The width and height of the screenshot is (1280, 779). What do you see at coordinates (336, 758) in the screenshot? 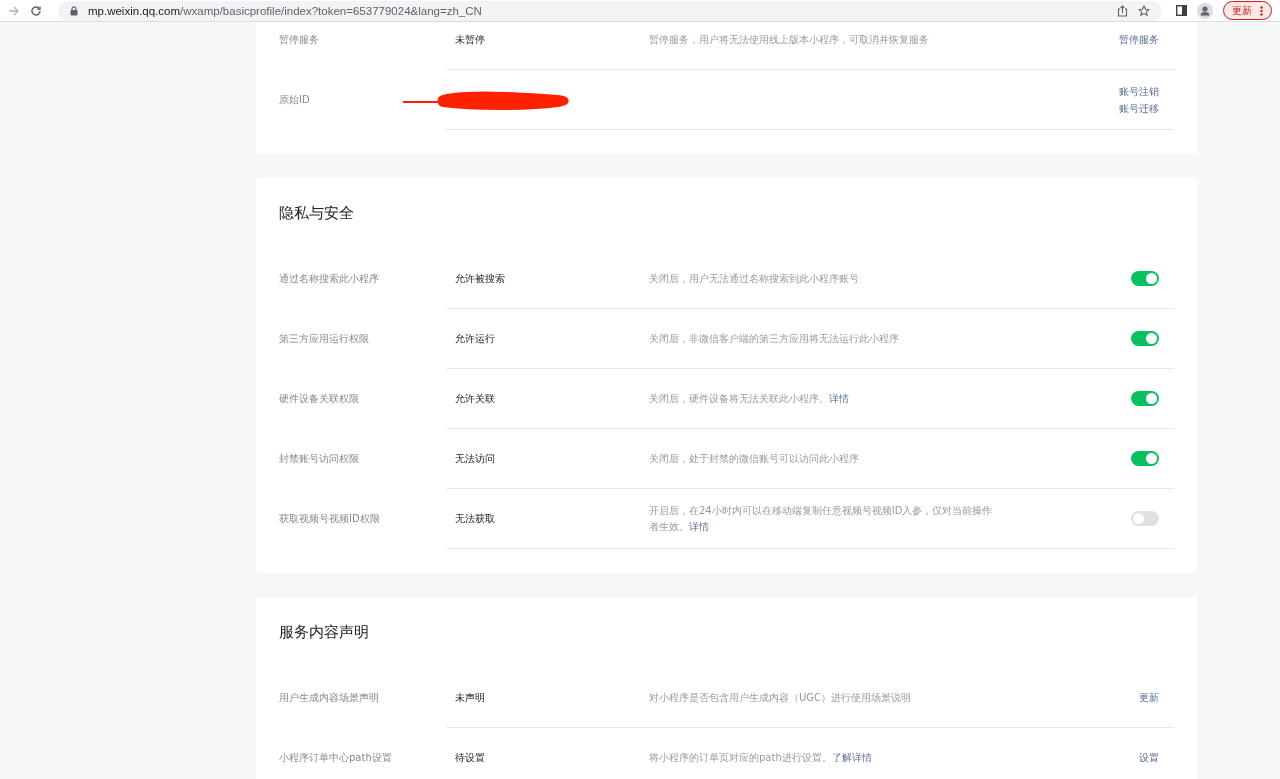
I see `setting-label: 小程序订单中心path设置` at bounding box center [336, 758].